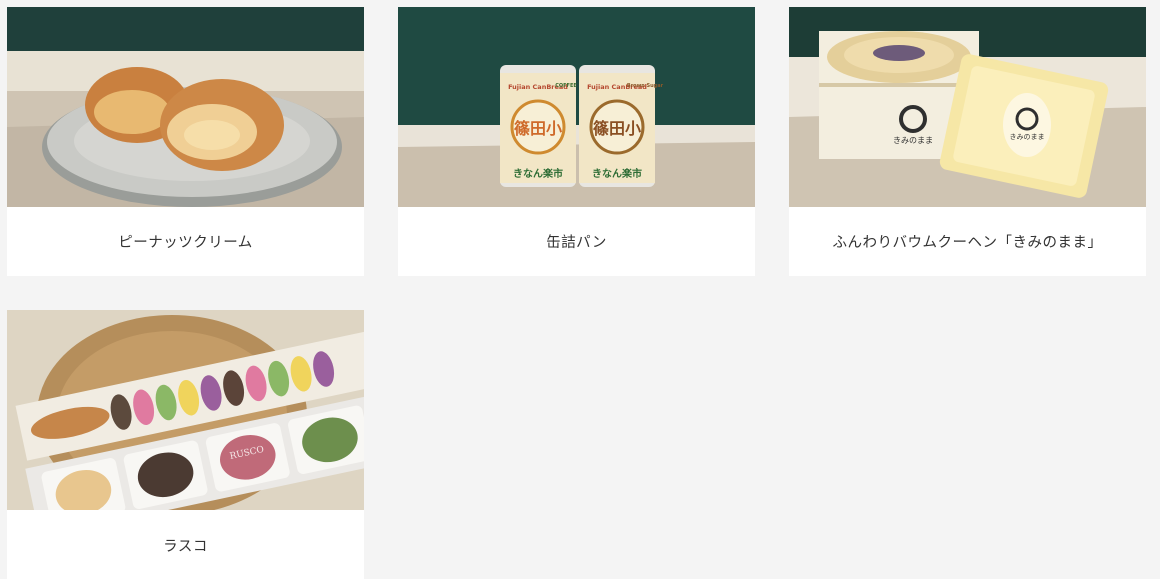 This screenshot has width=1160, height=579. Describe the element at coordinates (538, 128) in the screenshot. I see `can-left-kanji: 篠田小` at that location.